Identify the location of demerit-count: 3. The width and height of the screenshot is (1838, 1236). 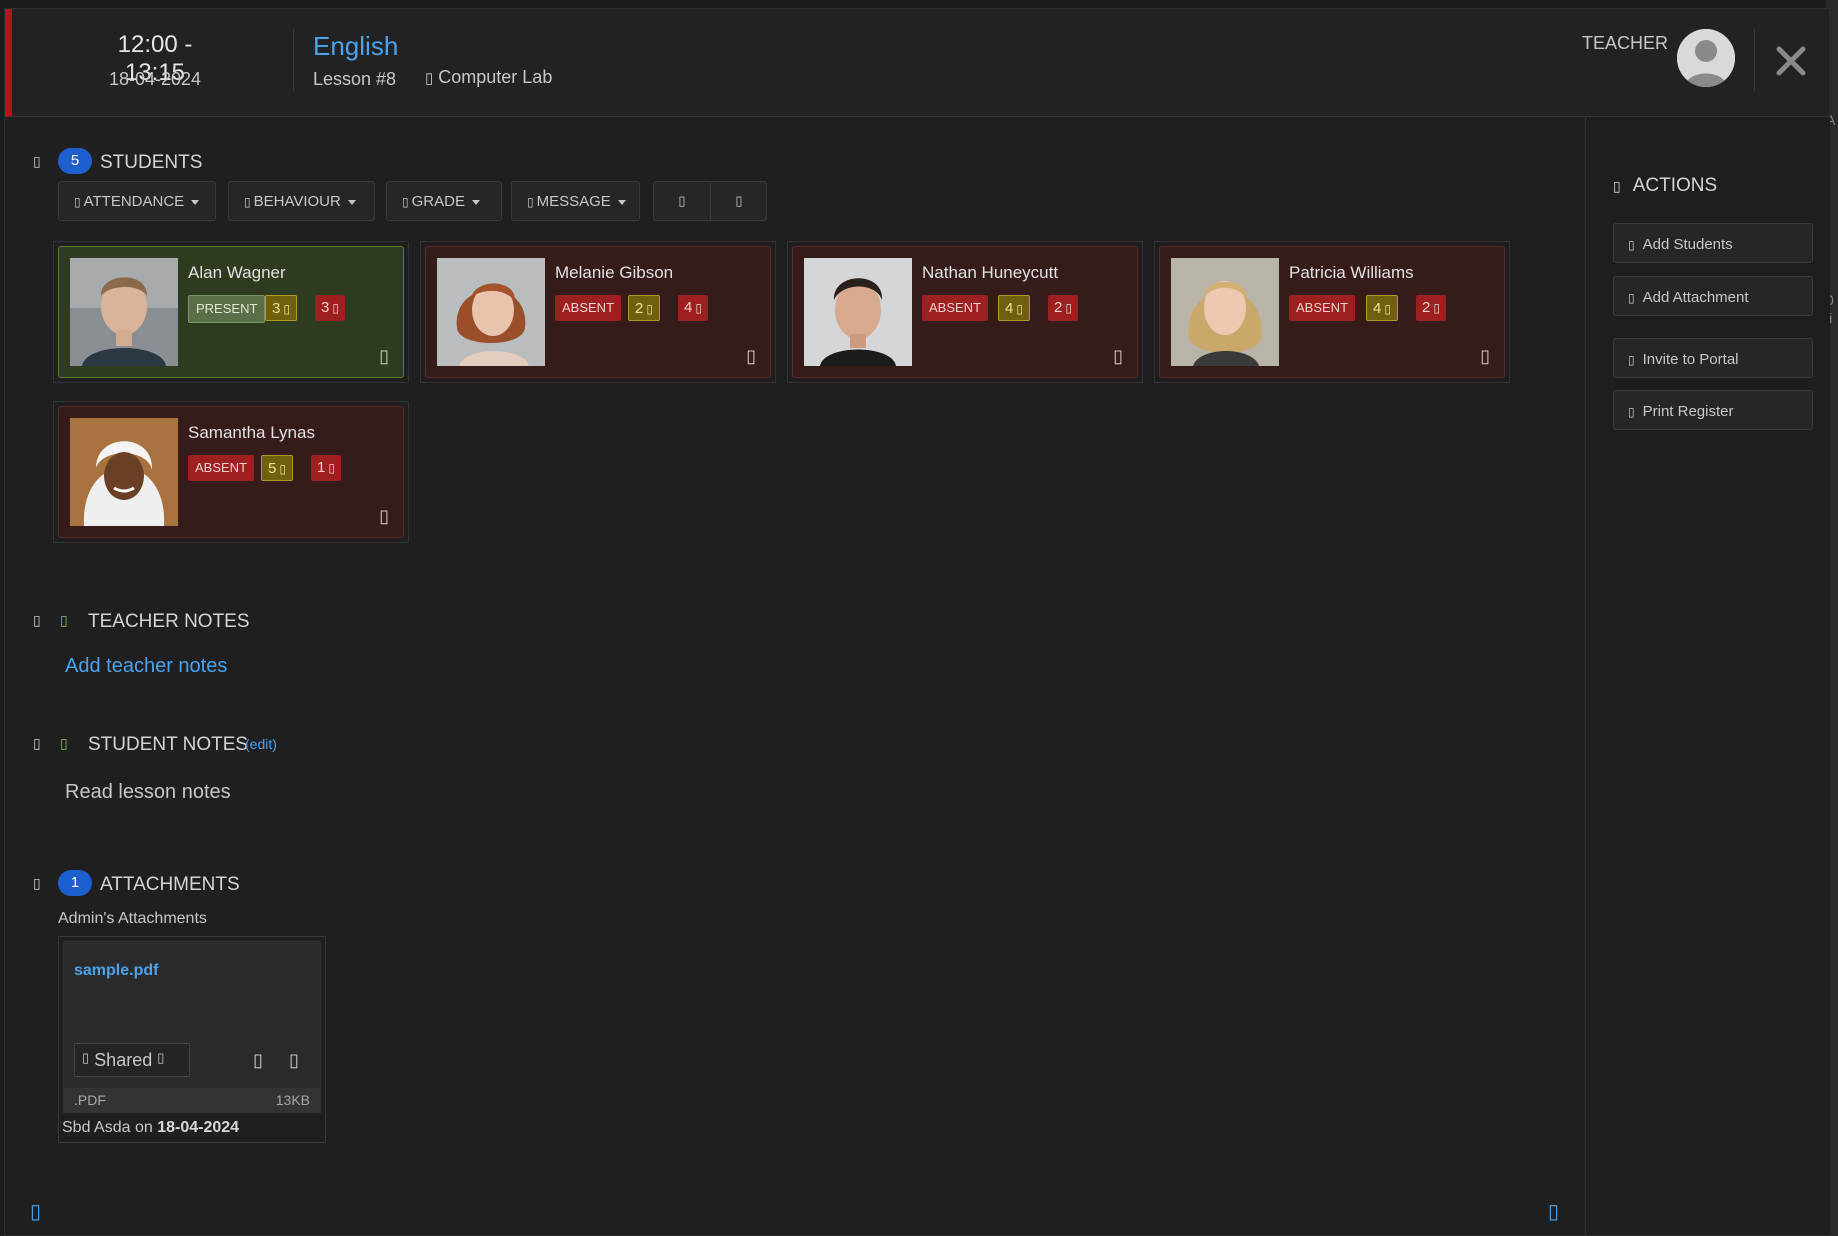
(325, 307).